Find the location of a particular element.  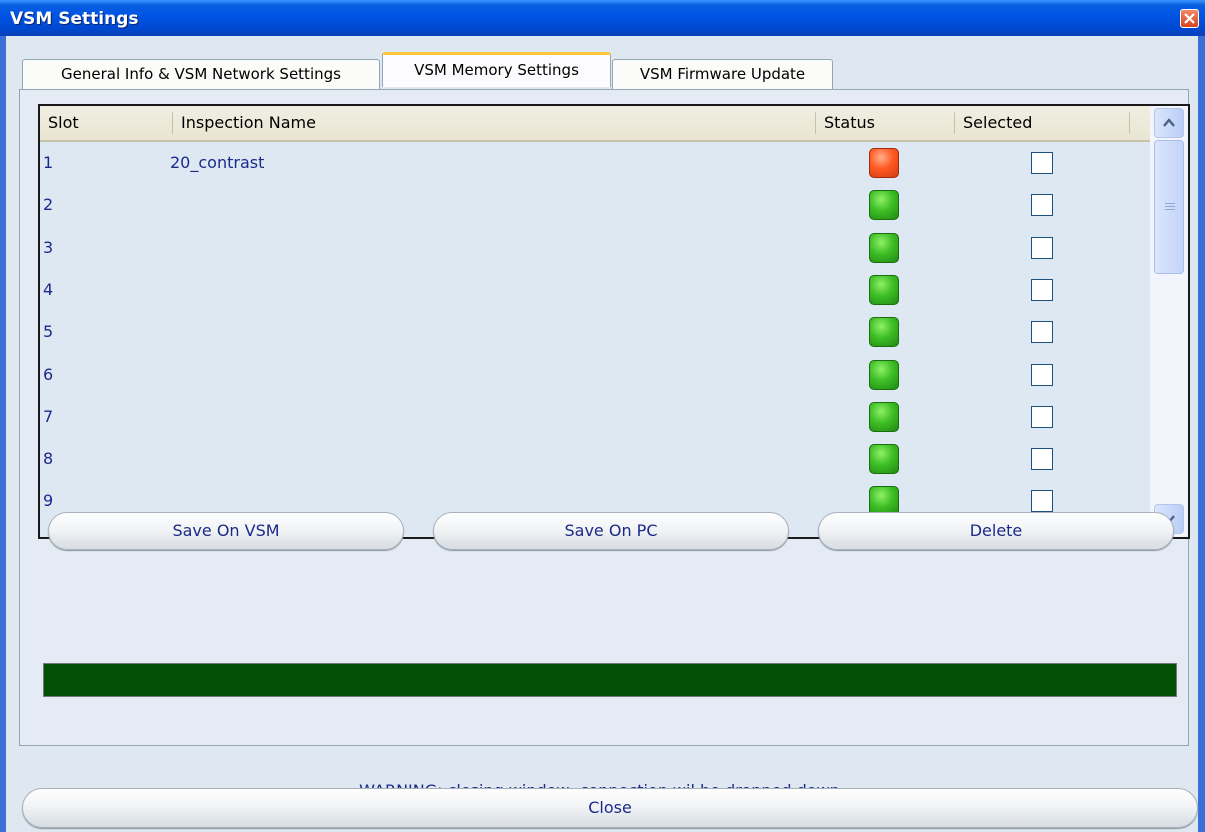

table-row: 5 is located at coordinates (595, 332).